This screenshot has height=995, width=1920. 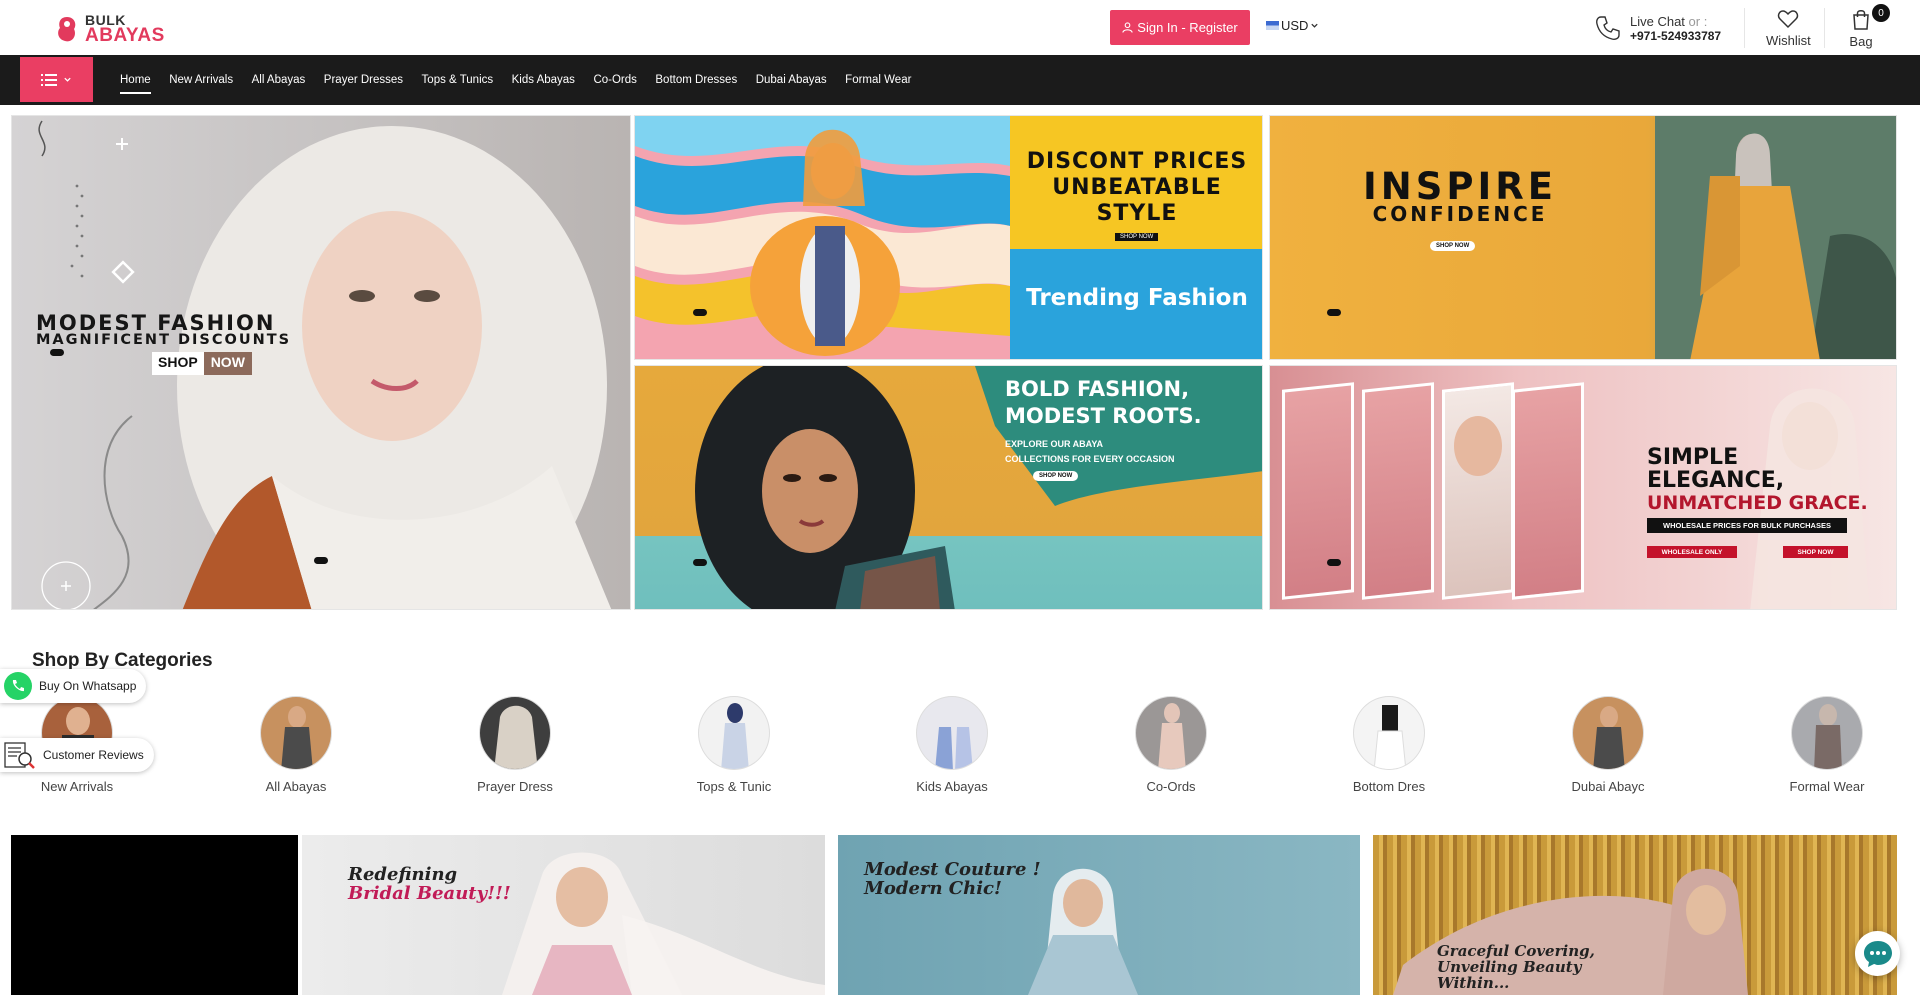 What do you see at coordinates (1137, 161) in the screenshot?
I see `banner-title-line: DISCONT PRICES` at bounding box center [1137, 161].